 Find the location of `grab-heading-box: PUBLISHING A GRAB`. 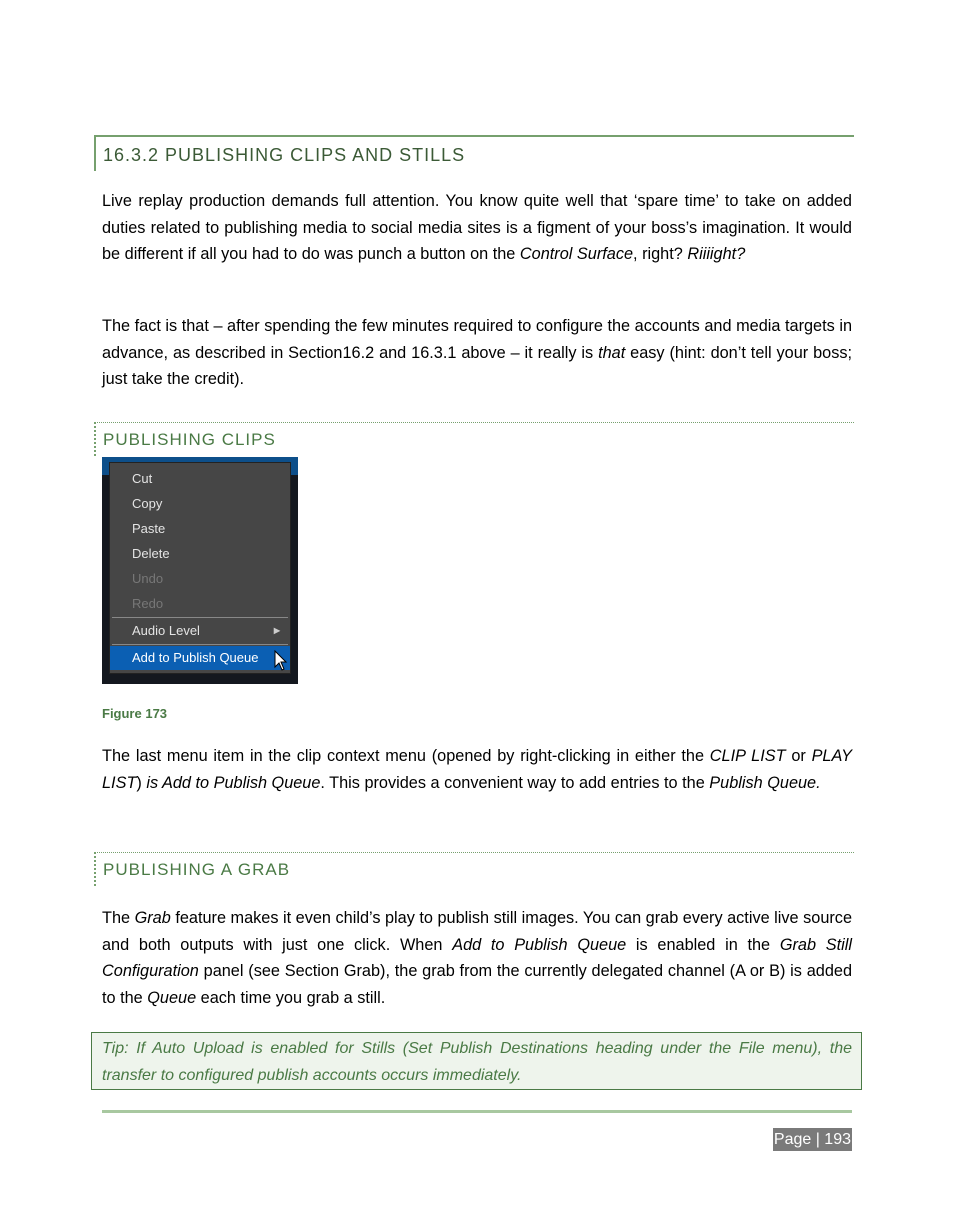

grab-heading-box: PUBLISHING A GRAB is located at coordinates (474, 869).